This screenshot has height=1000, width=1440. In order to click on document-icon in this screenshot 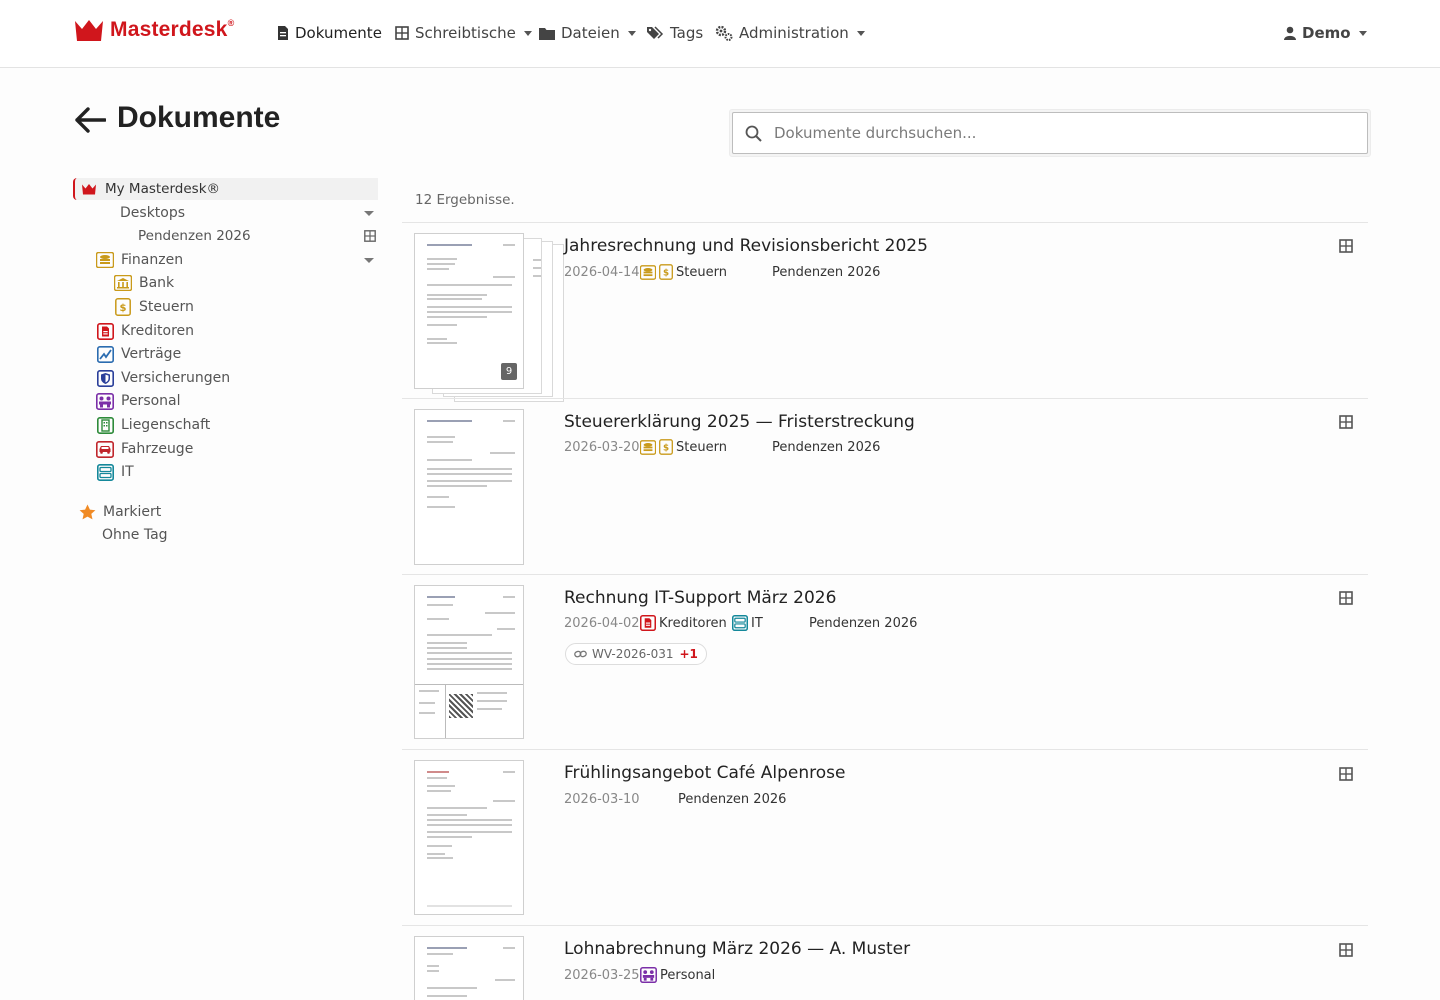, I will do `click(283, 33)`.